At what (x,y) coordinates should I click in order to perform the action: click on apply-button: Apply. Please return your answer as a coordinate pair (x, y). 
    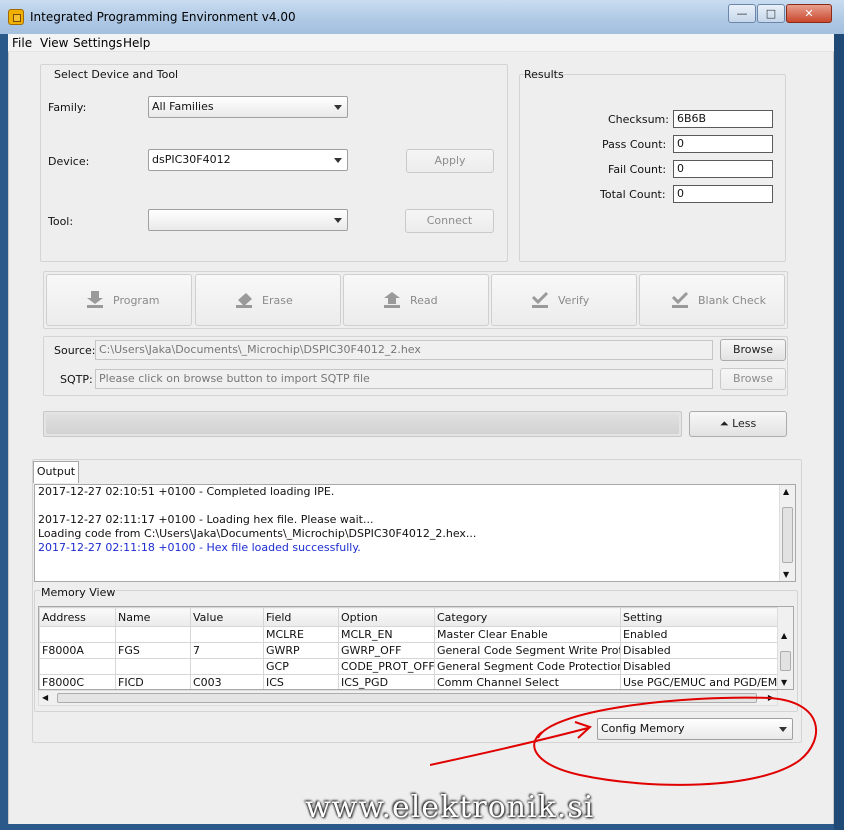
    Looking at the image, I should click on (450, 161).